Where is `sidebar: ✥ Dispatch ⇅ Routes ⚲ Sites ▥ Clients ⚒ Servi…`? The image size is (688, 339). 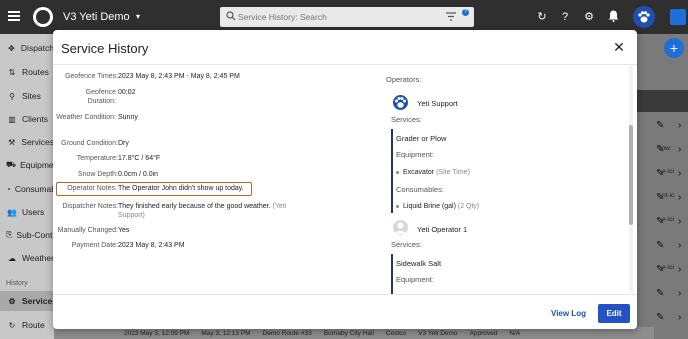
sidebar: ✥ Dispatch ⇅ Routes ⚲ Sites ▥ Clients ⚒ Servi… is located at coordinates (27, 186).